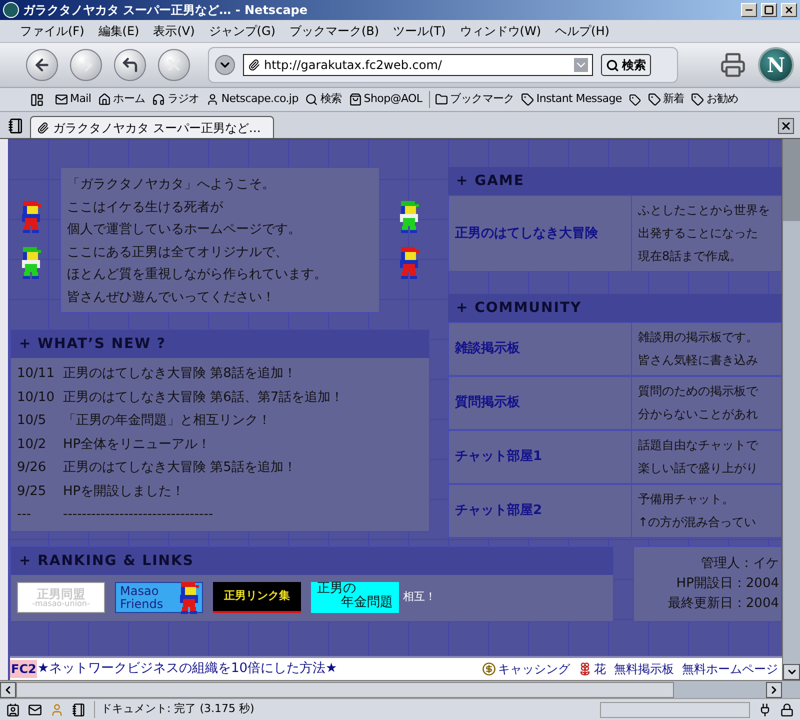 This screenshot has height=720, width=800. I want to click on footer-link: 無料ホームページ, so click(730, 669).